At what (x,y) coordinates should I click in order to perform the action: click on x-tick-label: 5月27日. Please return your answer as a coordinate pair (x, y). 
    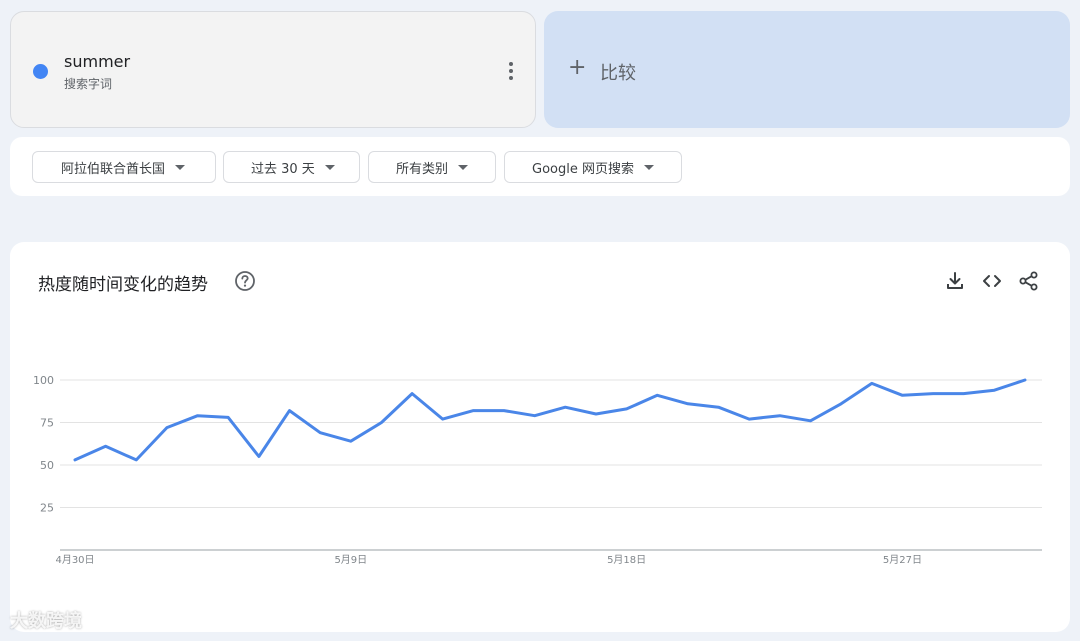
    Looking at the image, I should click on (902, 560).